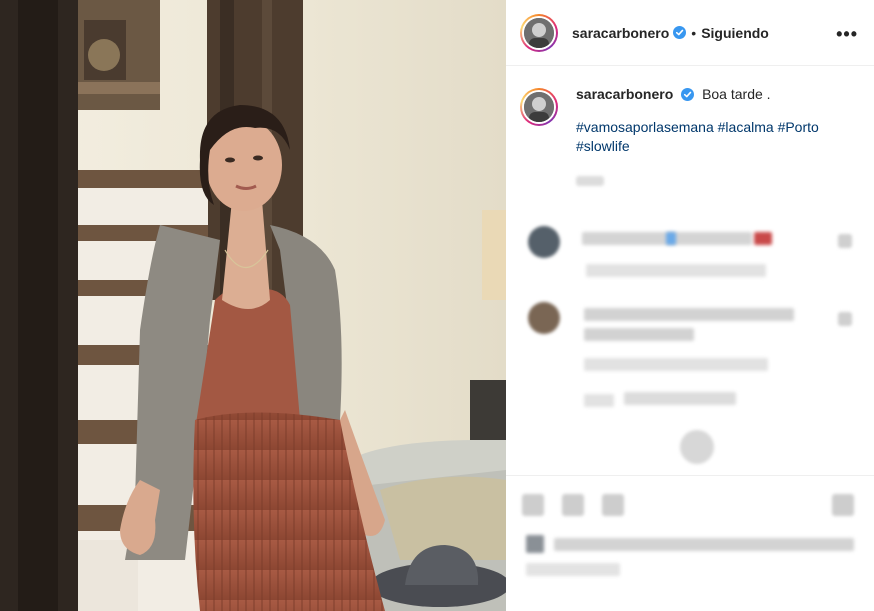  Describe the element at coordinates (573, 569) in the screenshot. I see `post-date-blurred` at that location.